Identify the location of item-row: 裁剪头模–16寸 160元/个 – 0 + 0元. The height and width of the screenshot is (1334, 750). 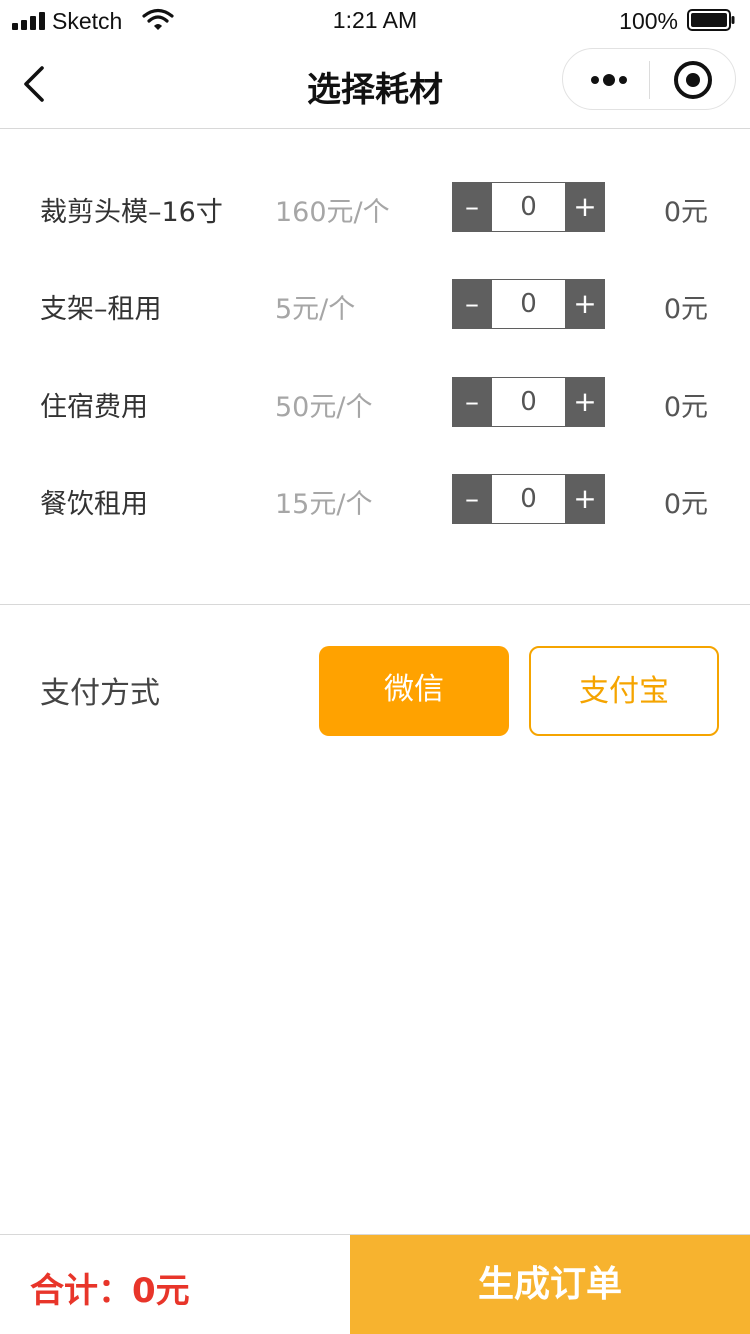
(375, 207).